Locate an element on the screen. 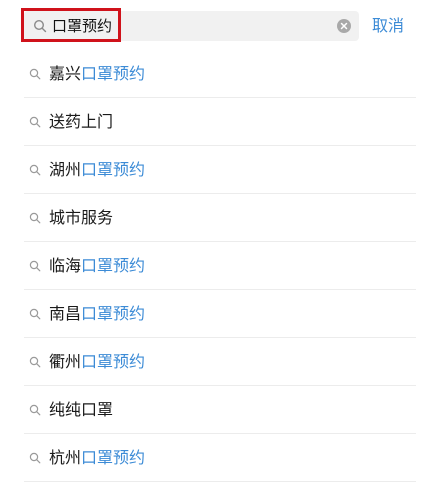 The width and height of the screenshot is (440, 482). suggestion-text: 临海口罩预约 is located at coordinates (97, 266).